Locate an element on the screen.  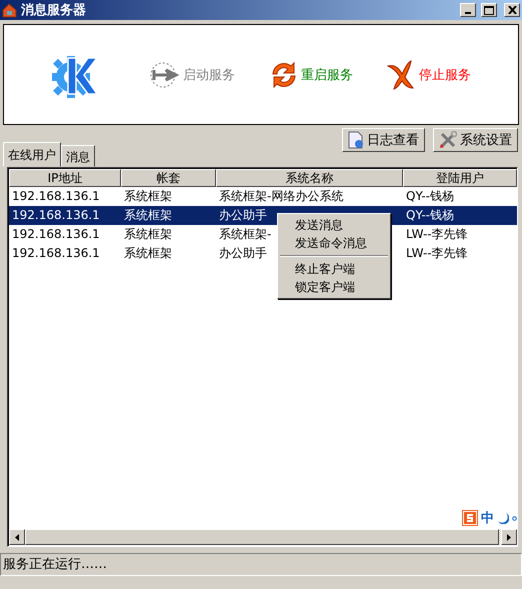
window-title: 消息服务器 is located at coordinates (54, 10).